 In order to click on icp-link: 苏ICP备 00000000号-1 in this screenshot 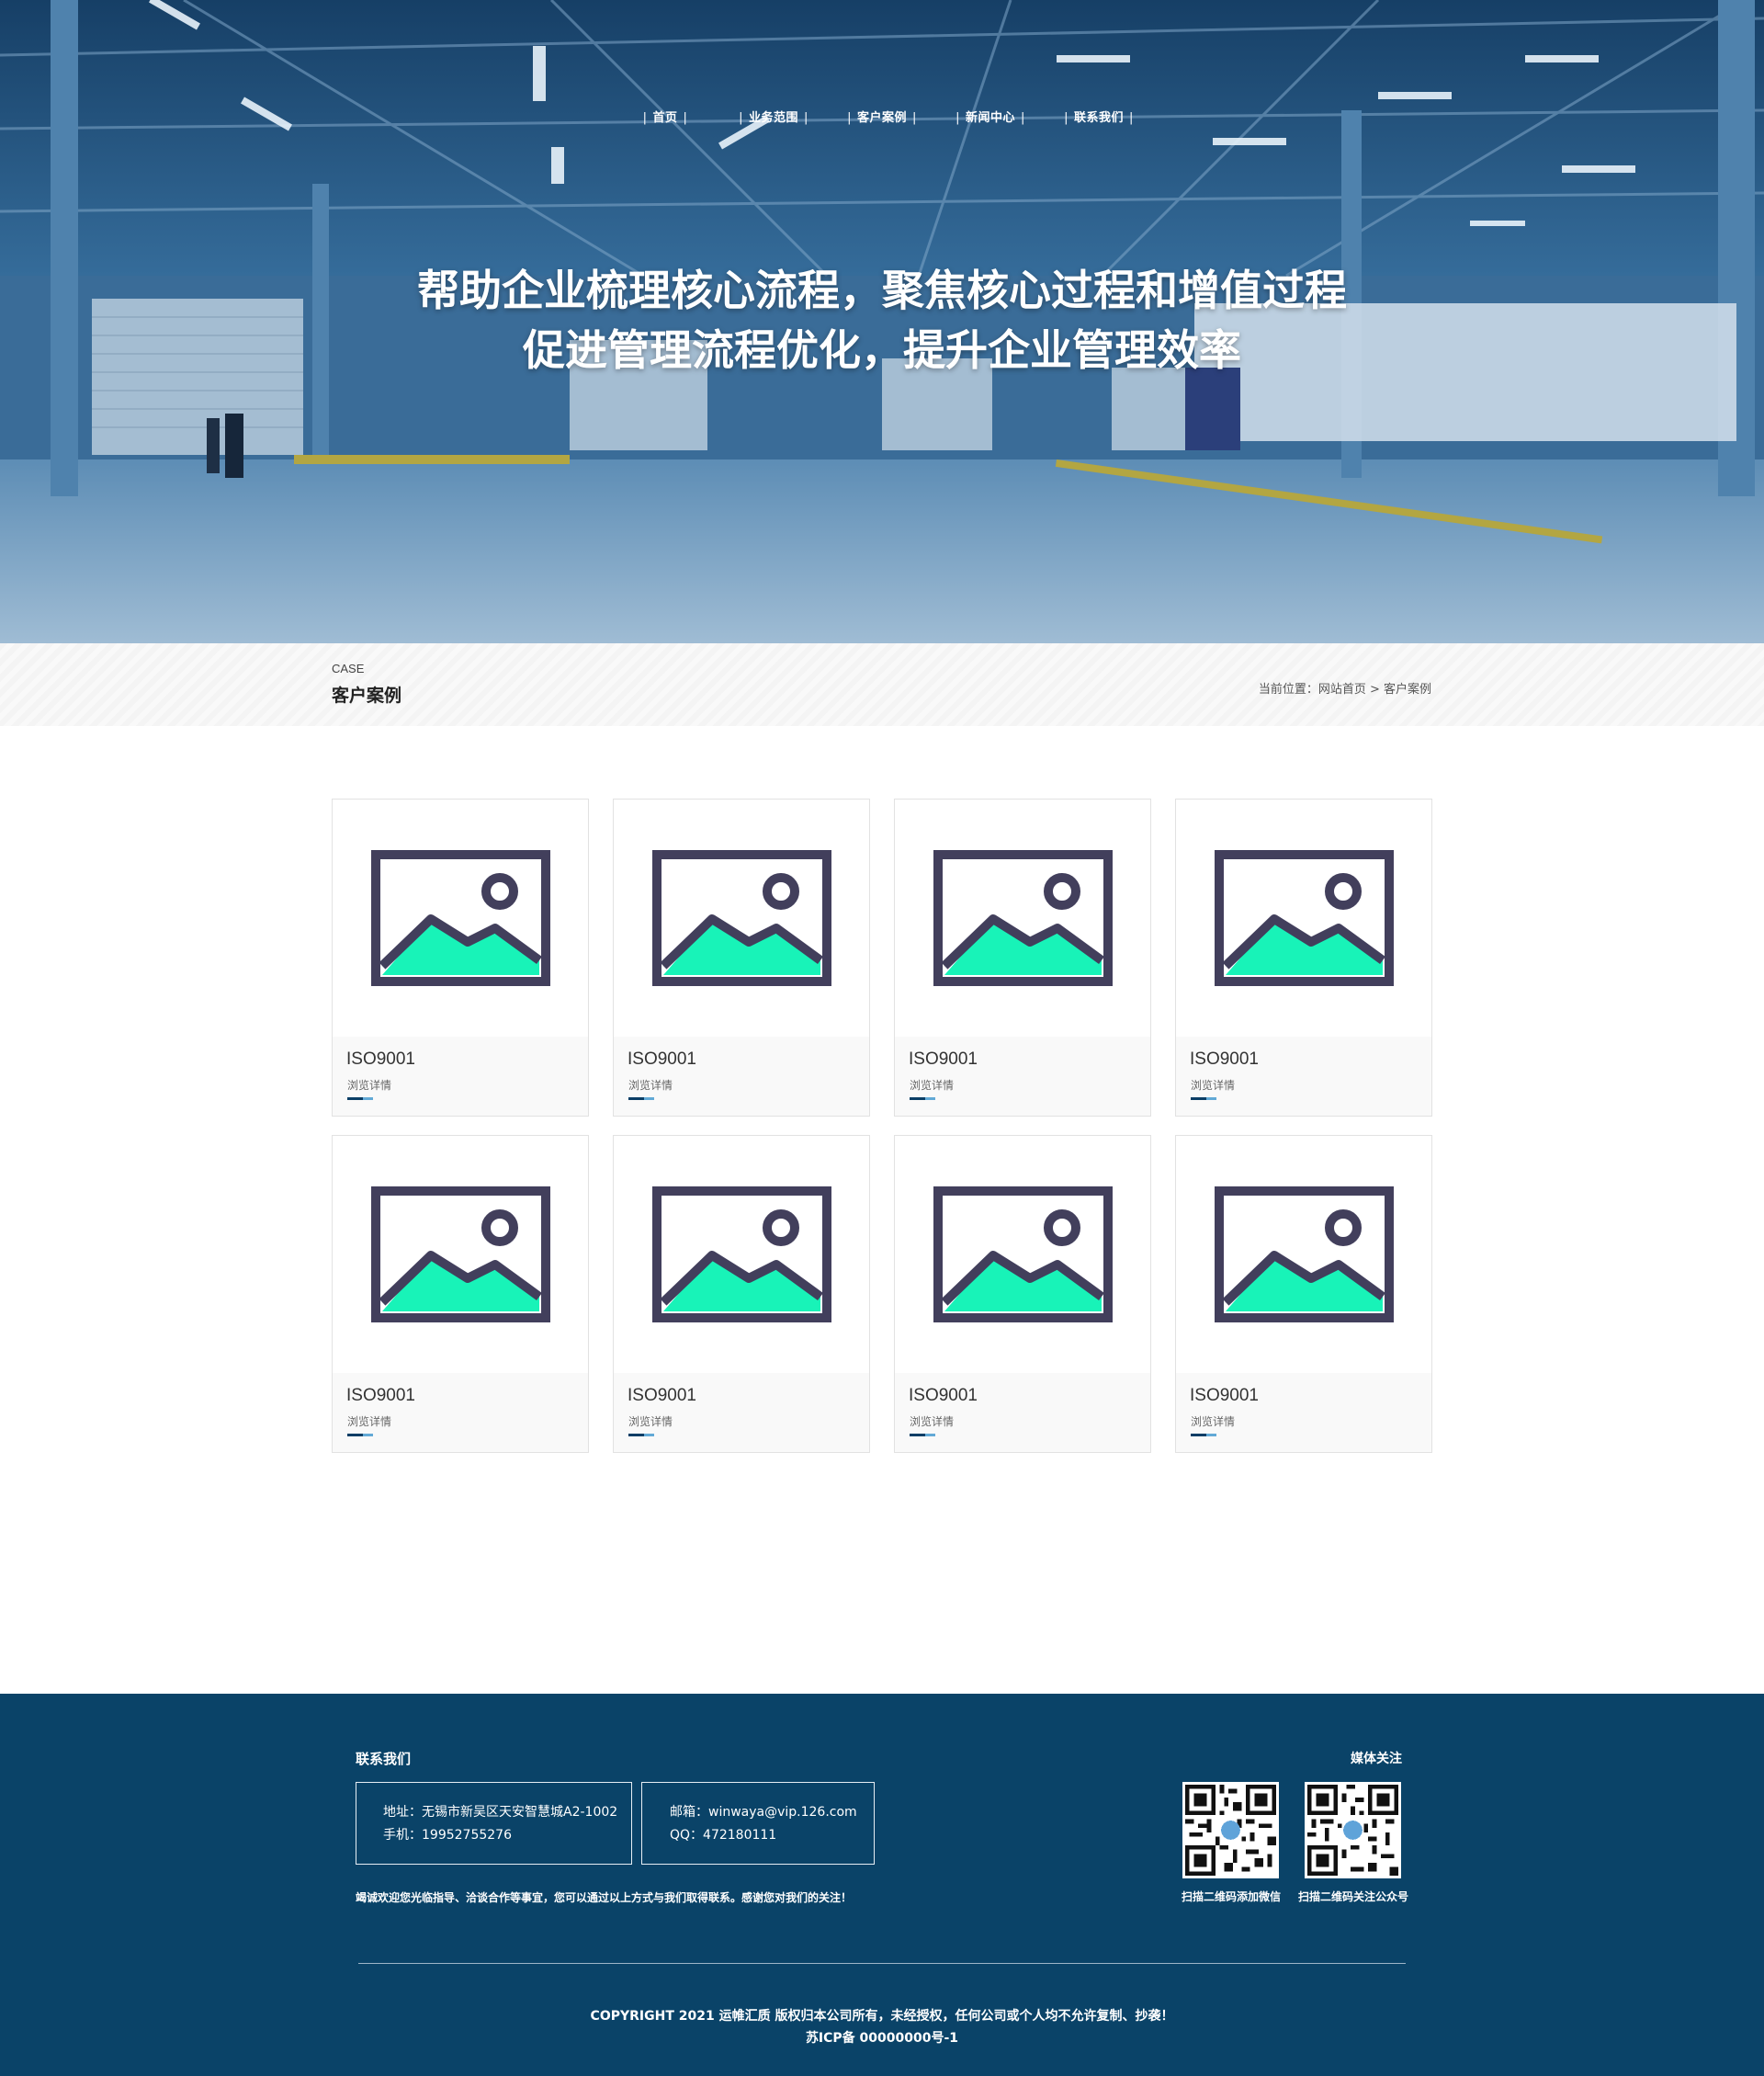, I will do `click(882, 2037)`.